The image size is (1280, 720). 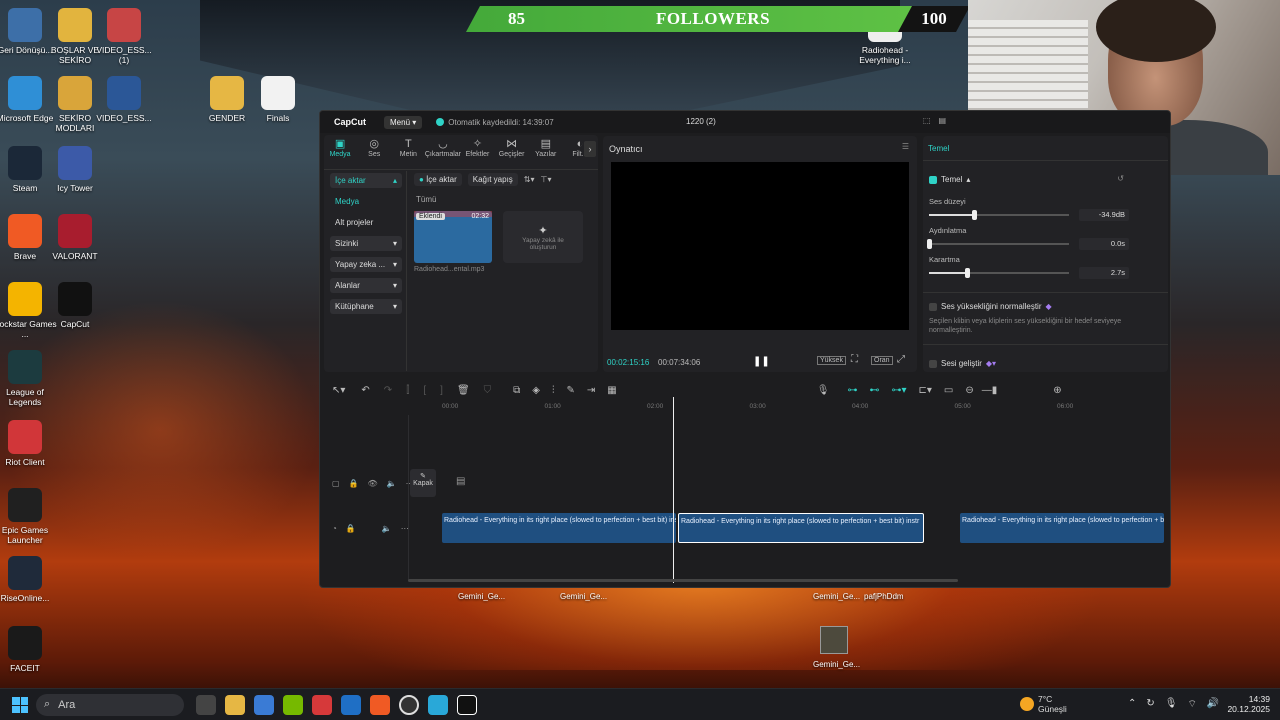 What do you see at coordinates (938, 148) in the screenshot?
I see `tab-temel: Temel` at bounding box center [938, 148].